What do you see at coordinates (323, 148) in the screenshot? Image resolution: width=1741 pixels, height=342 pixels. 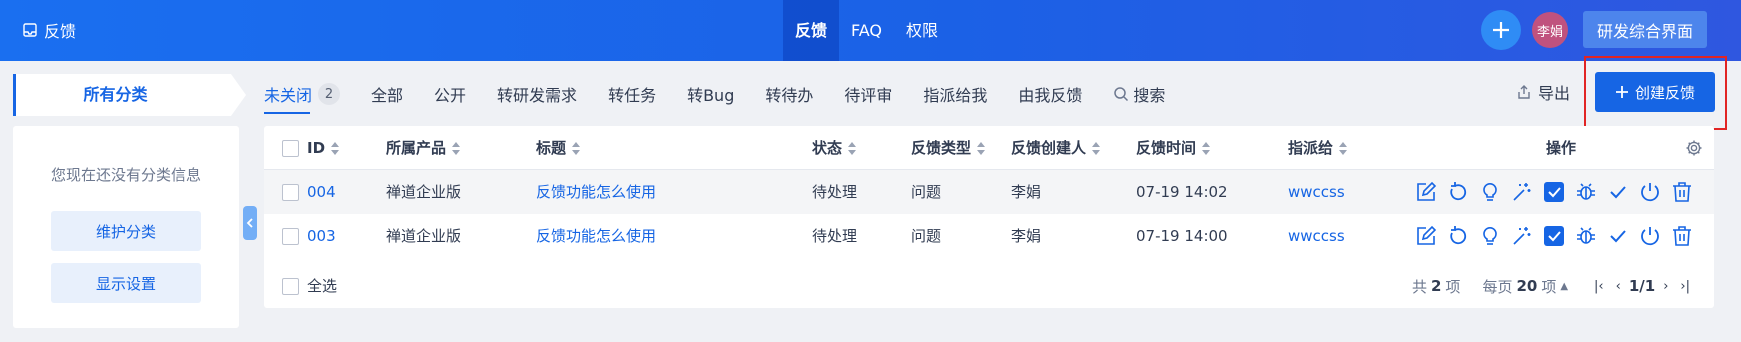 I see `col-id: ID` at bounding box center [323, 148].